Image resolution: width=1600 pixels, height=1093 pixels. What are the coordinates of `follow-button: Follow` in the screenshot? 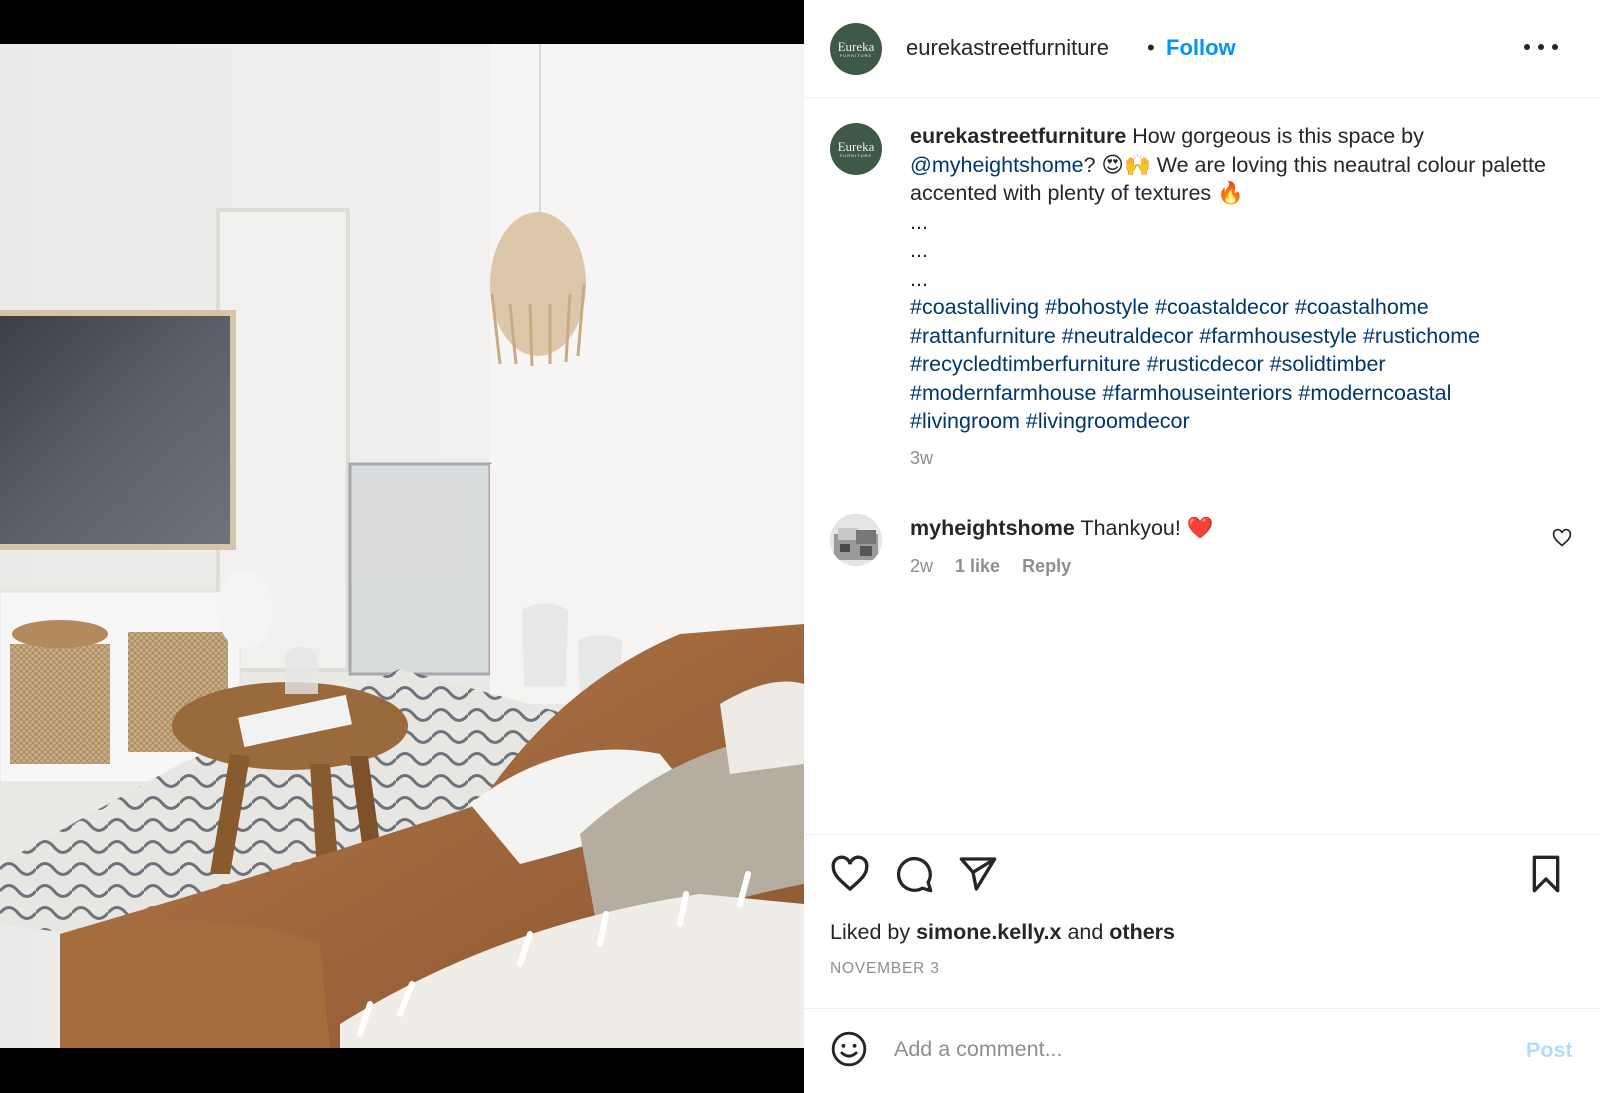 It's located at (1201, 48).